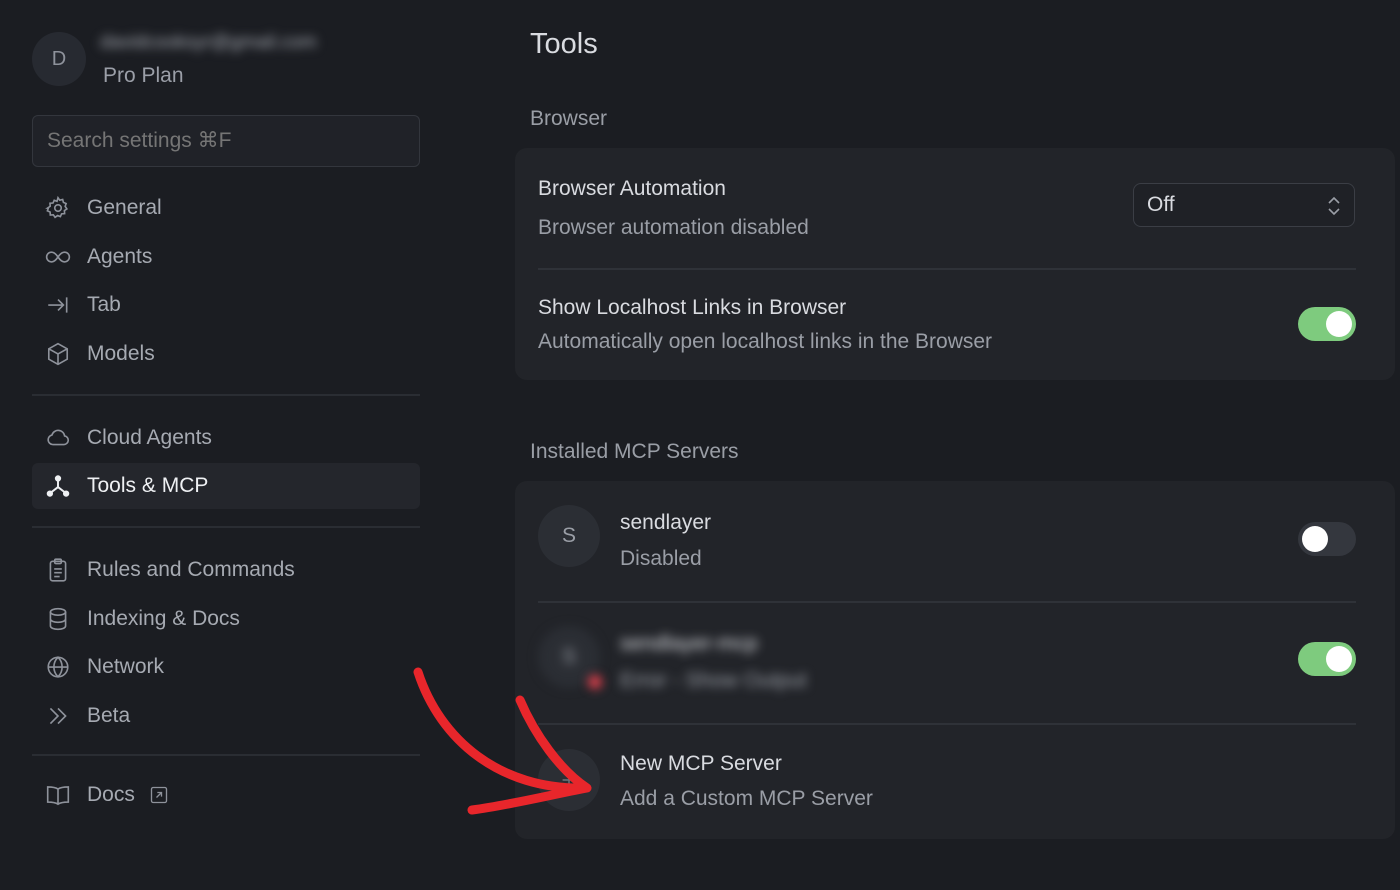 The image size is (1400, 890). What do you see at coordinates (226, 667) in the screenshot?
I see `sidebar-item-network: Network` at bounding box center [226, 667].